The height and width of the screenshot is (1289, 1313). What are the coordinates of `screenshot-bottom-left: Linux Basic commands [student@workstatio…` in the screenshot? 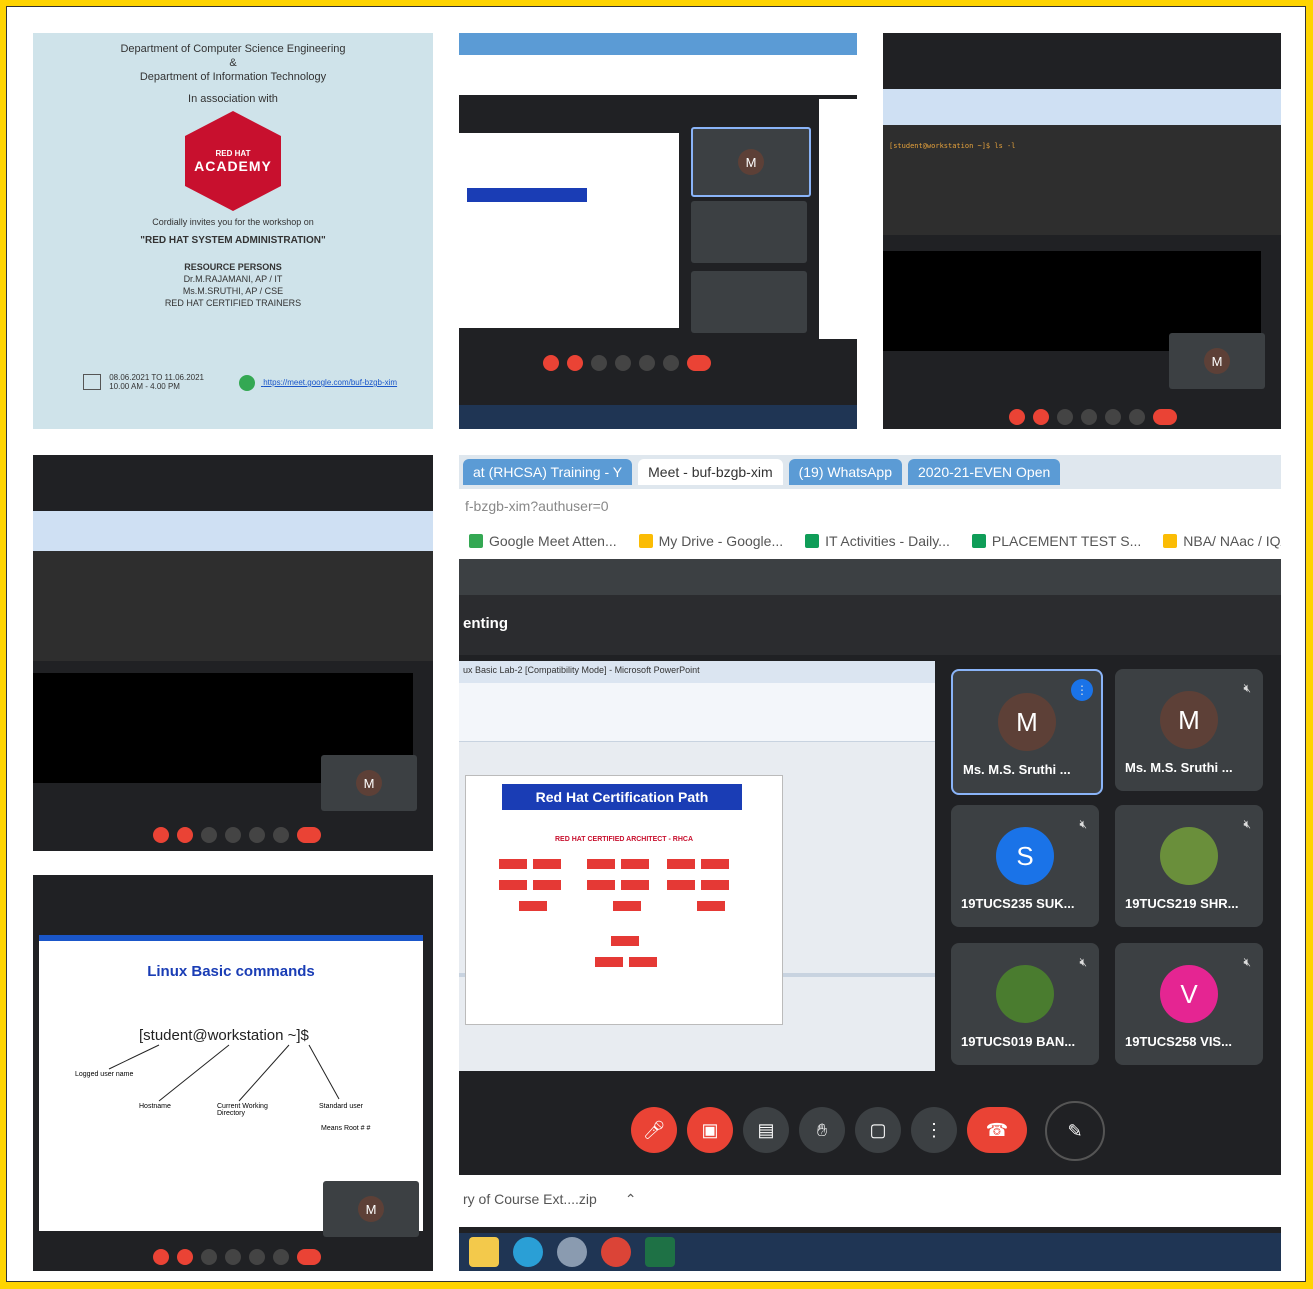 It's located at (233, 1073).